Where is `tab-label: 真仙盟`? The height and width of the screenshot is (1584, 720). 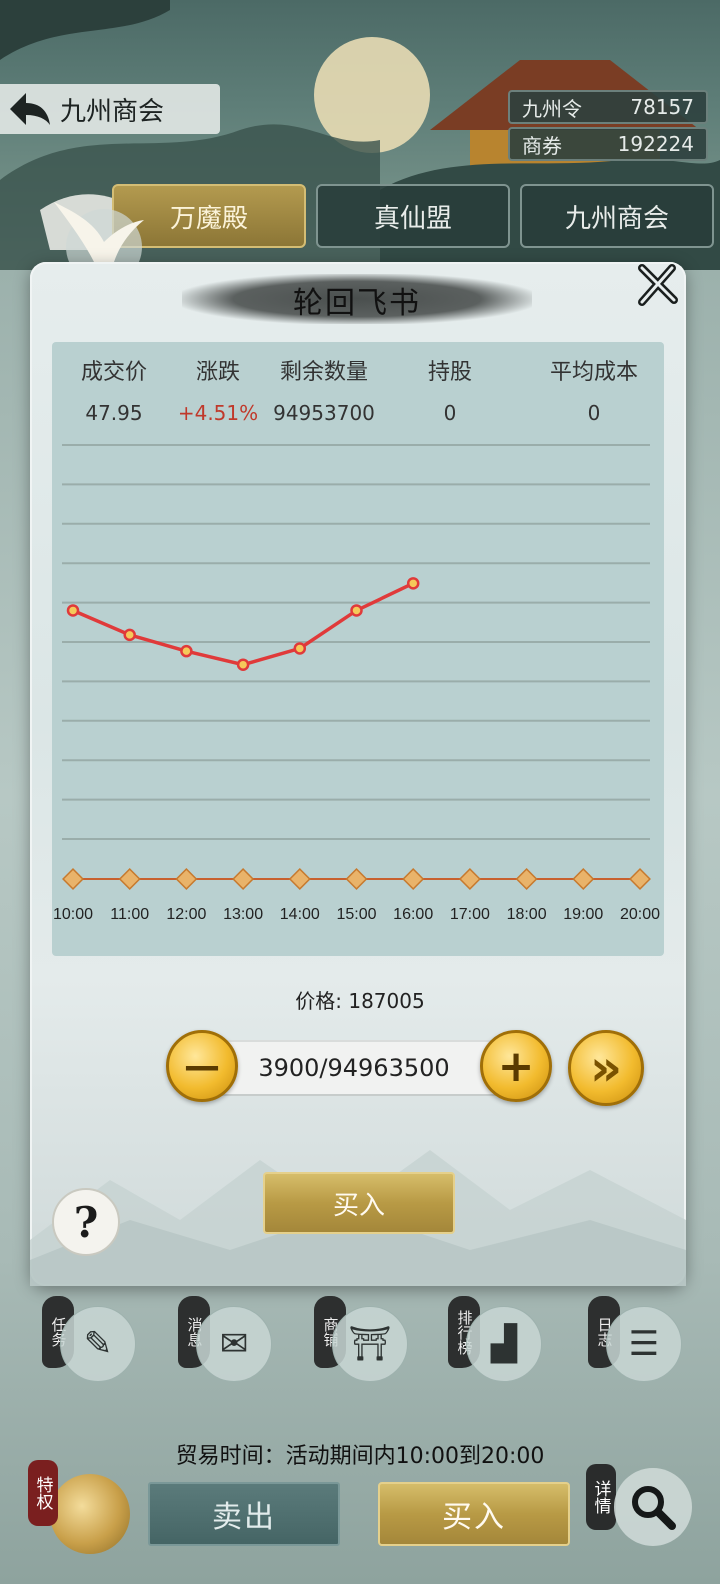 tab-label: 真仙盟 is located at coordinates (412, 218).